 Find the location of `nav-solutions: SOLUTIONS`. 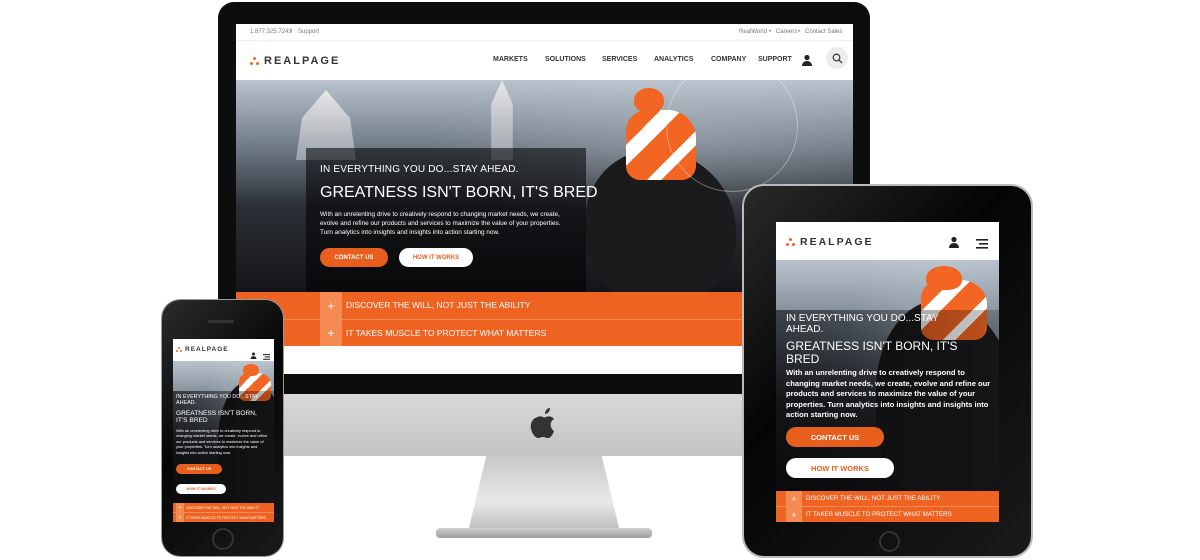

nav-solutions: SOLUTIONS is located at coordinates (565, 59).